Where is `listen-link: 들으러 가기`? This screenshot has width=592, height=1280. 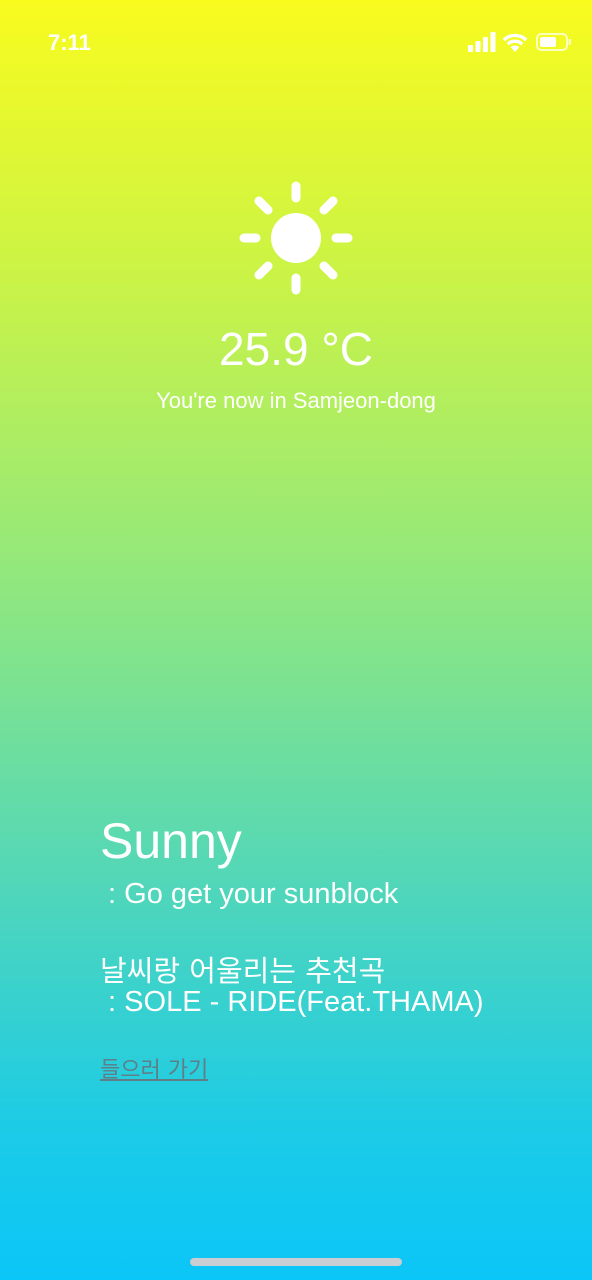
listen-link: 들으러 가기 is located at coordinates (154, 1068).